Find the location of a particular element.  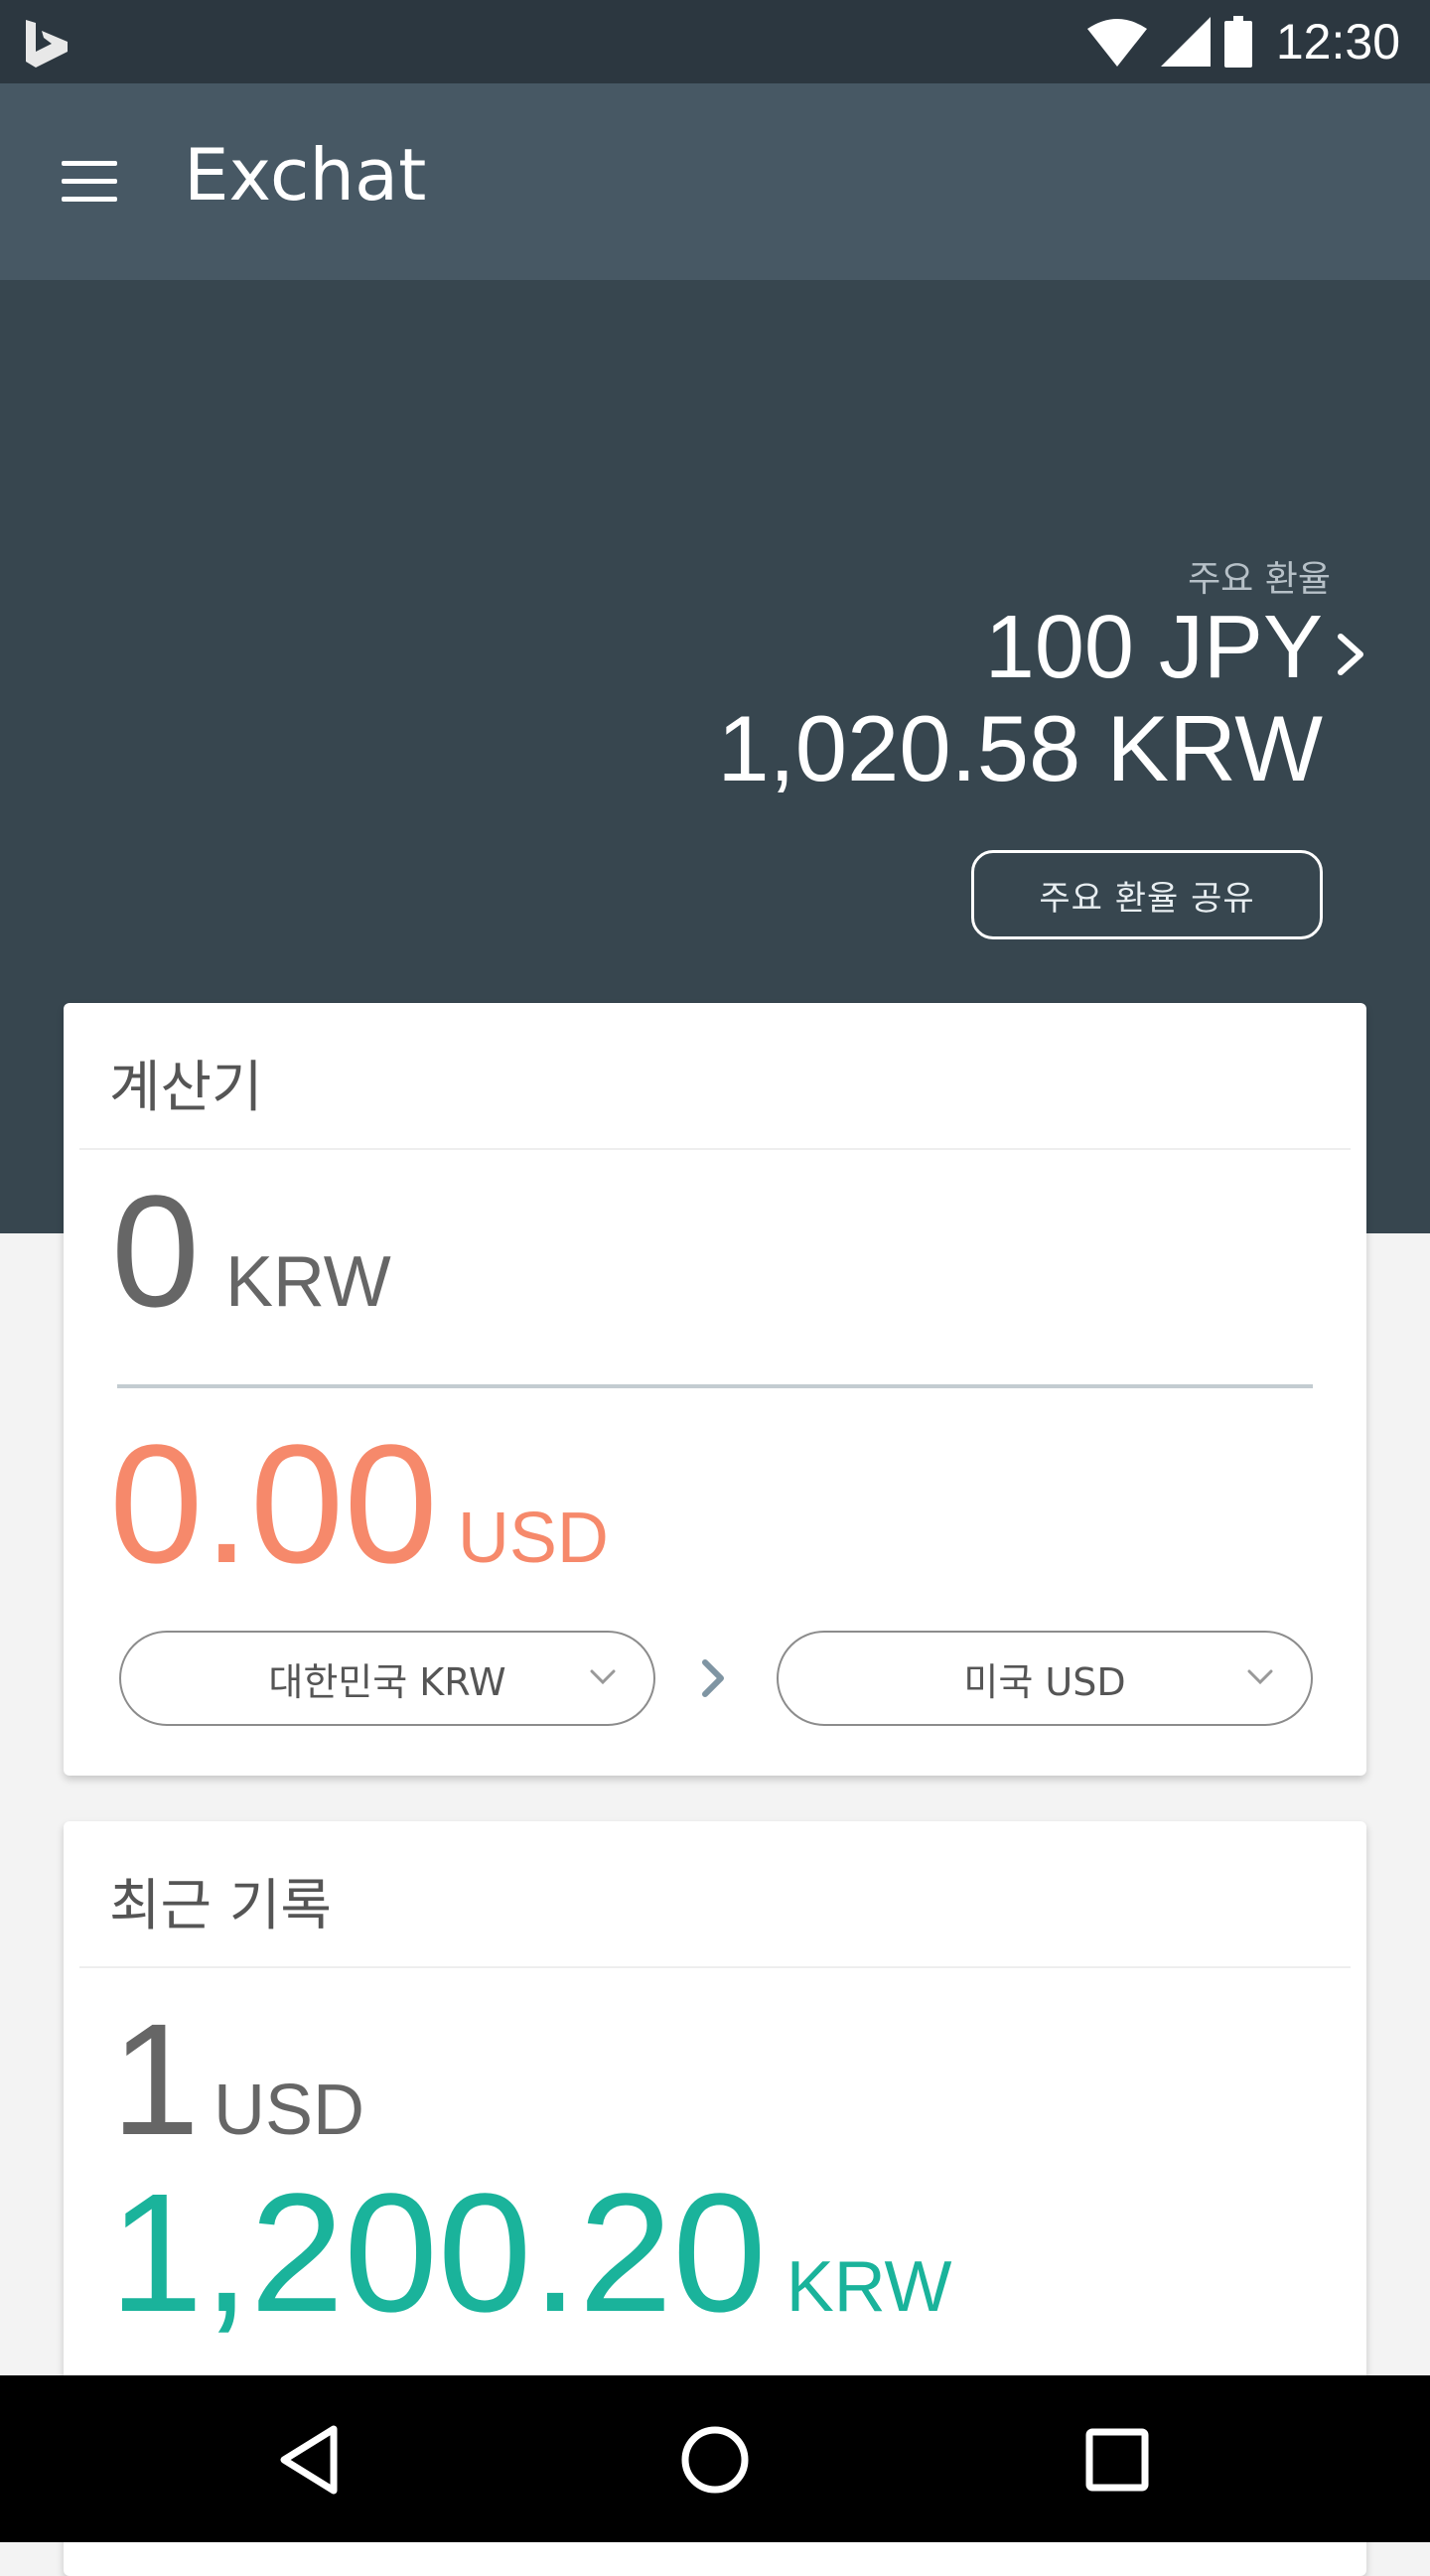

amount-input: 0 KRW is located at coordinates (251, 1251).